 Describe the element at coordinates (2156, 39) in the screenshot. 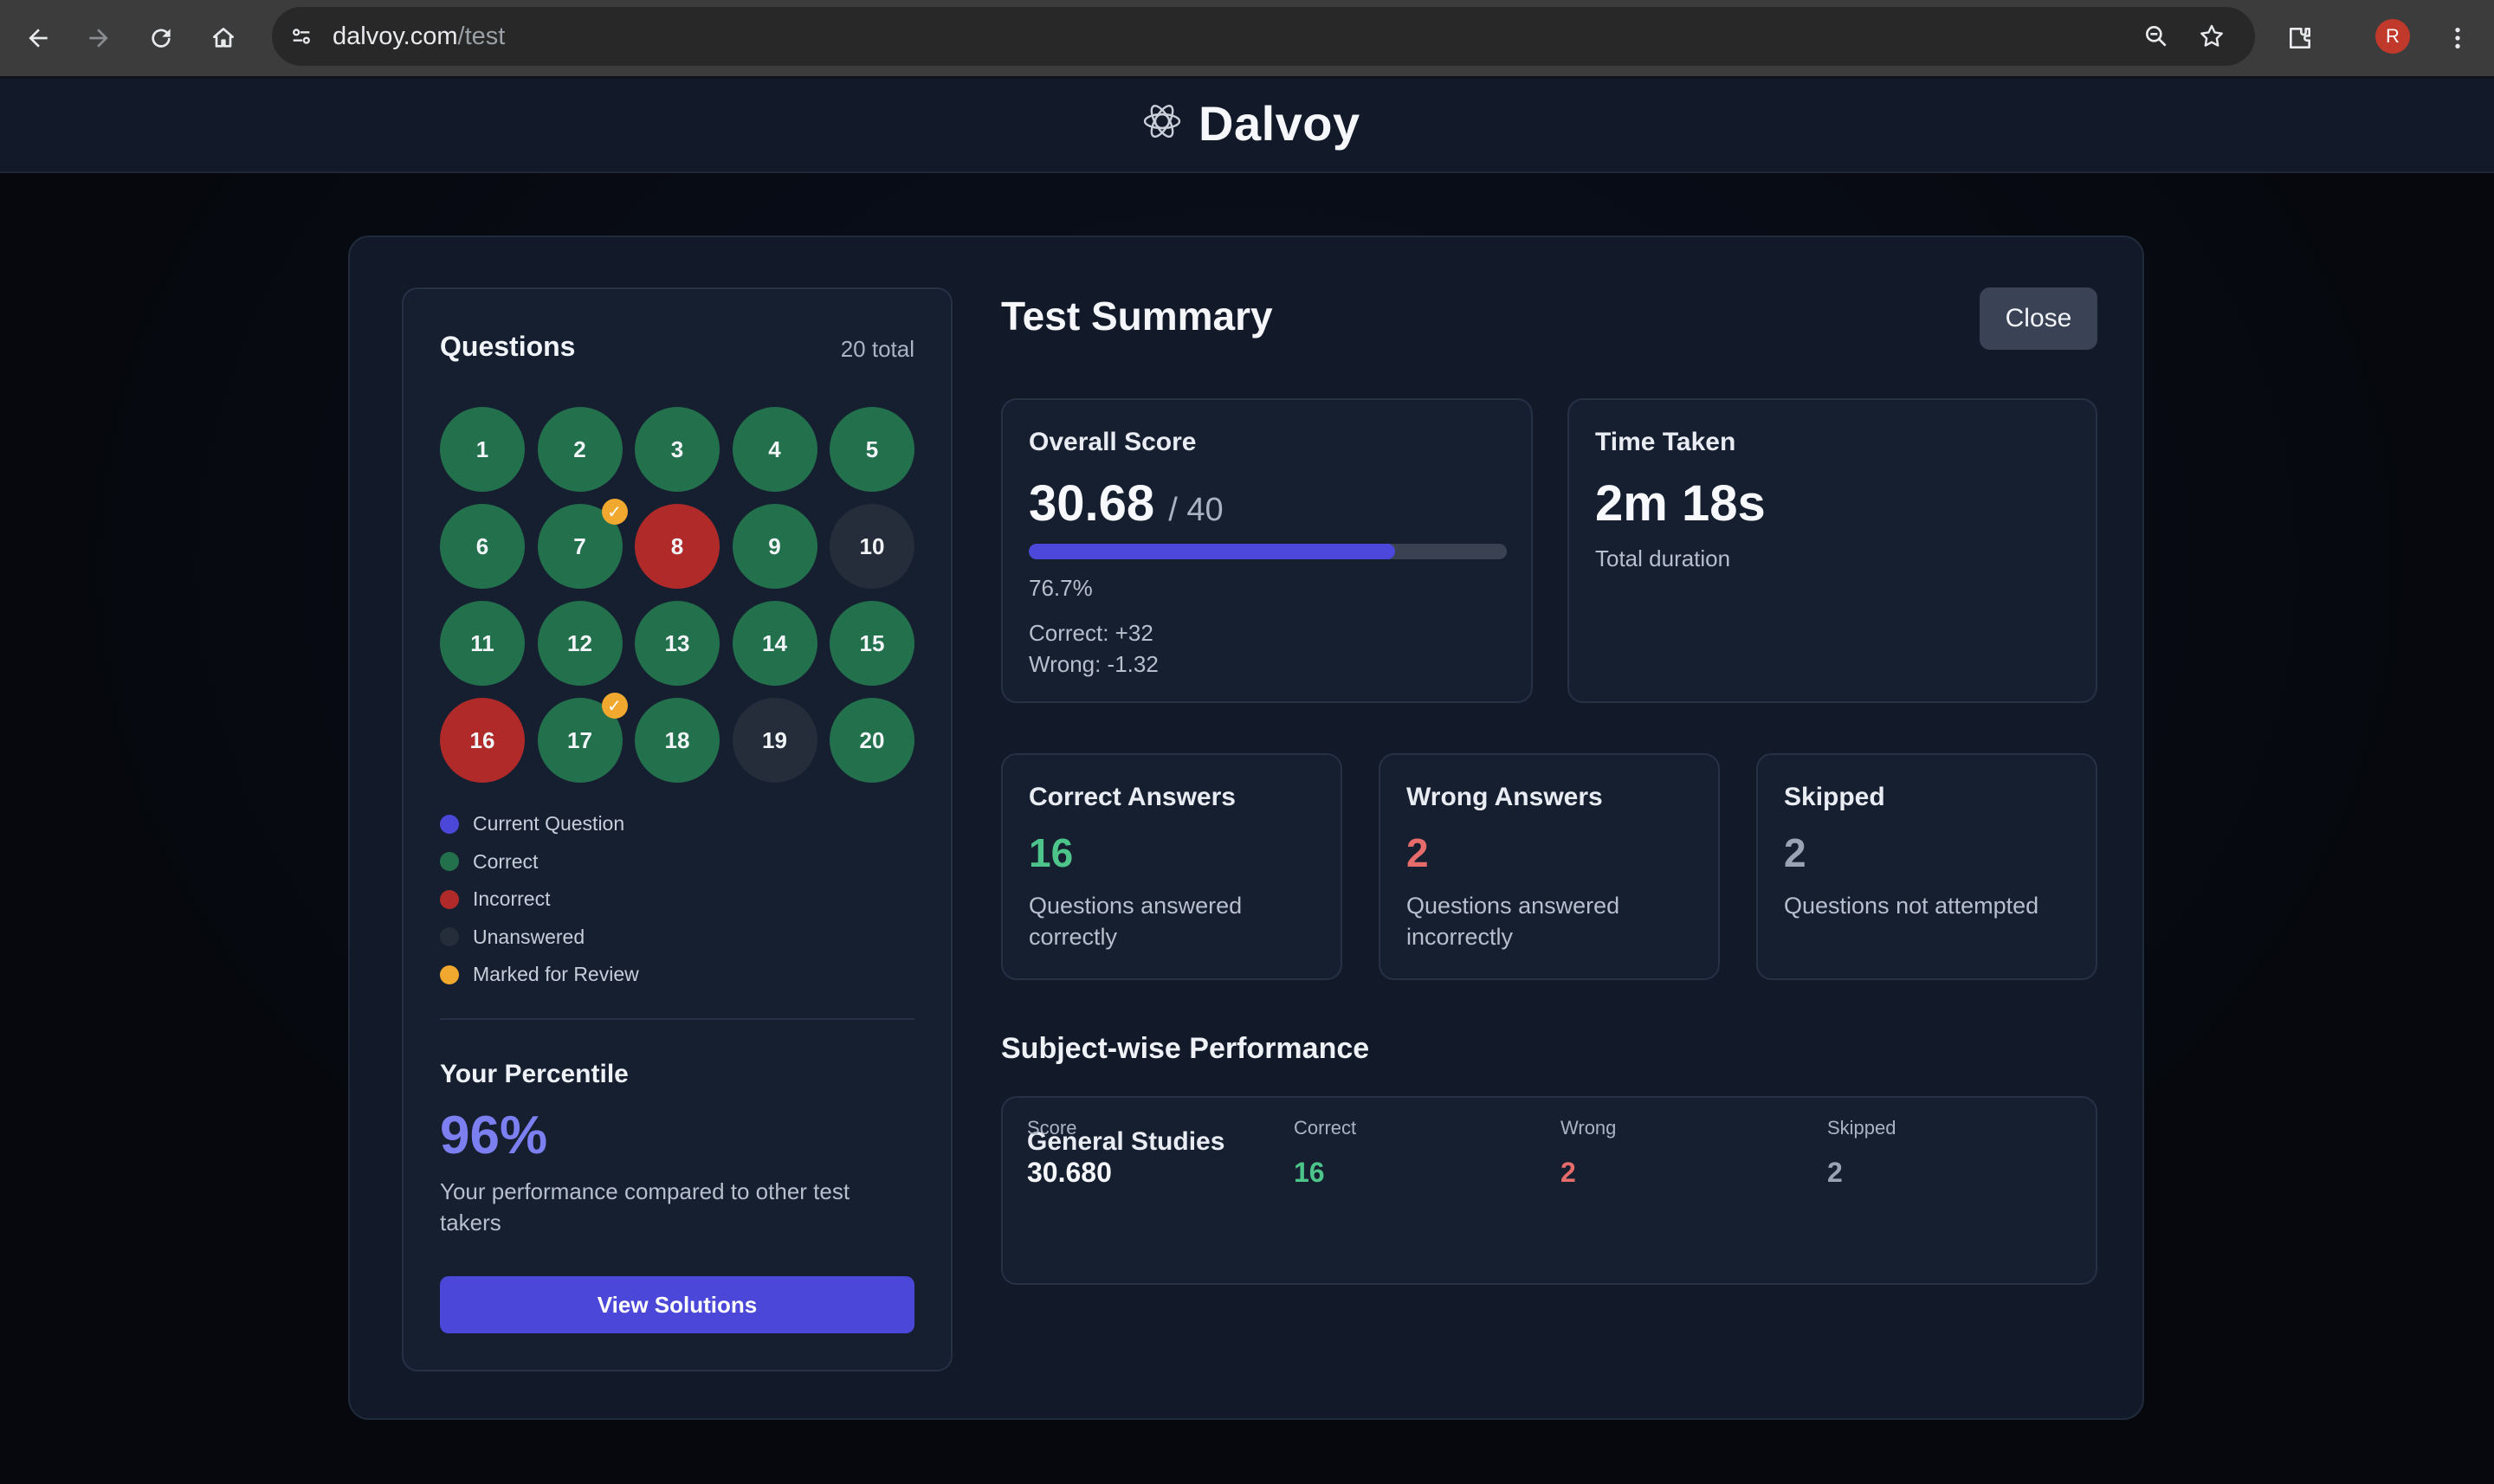

I see `zoom-icon` at that location.